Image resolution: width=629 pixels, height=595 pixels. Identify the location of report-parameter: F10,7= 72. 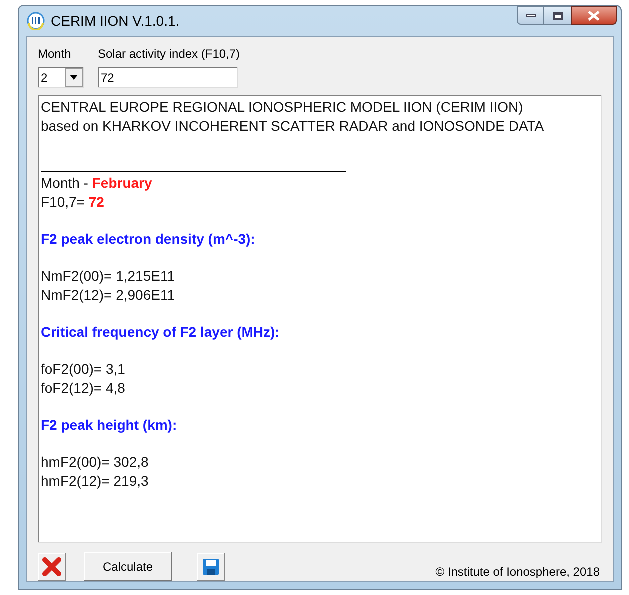
(73, 201).